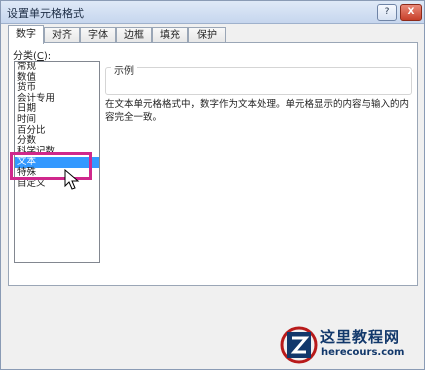 The image size is (425, 370). I want to click on window-title: 设置单元格格式, so click(45, 13).